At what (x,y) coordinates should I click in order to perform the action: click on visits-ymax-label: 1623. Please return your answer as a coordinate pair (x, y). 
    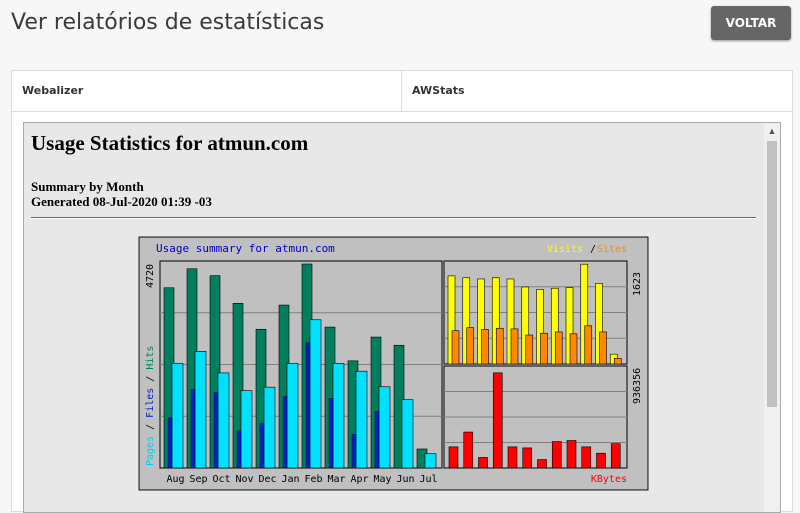
    Looking at the image, I should click on (637, 284).